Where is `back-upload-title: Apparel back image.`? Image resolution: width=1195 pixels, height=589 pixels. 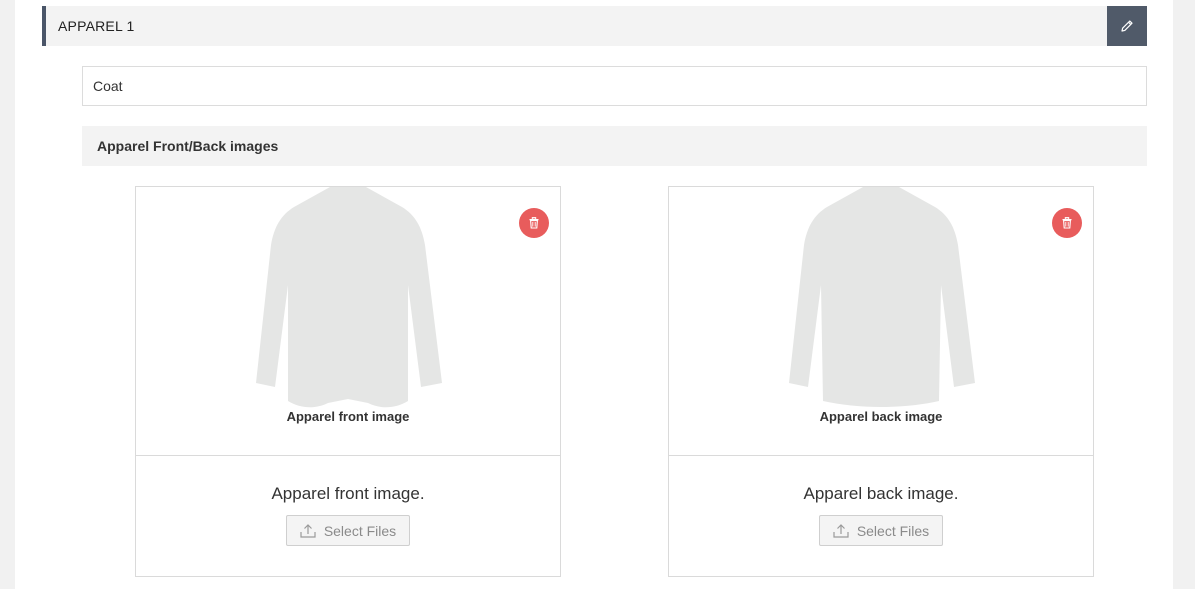
back-upload-title: Apparel back image. is located at coordinates (881, 493).